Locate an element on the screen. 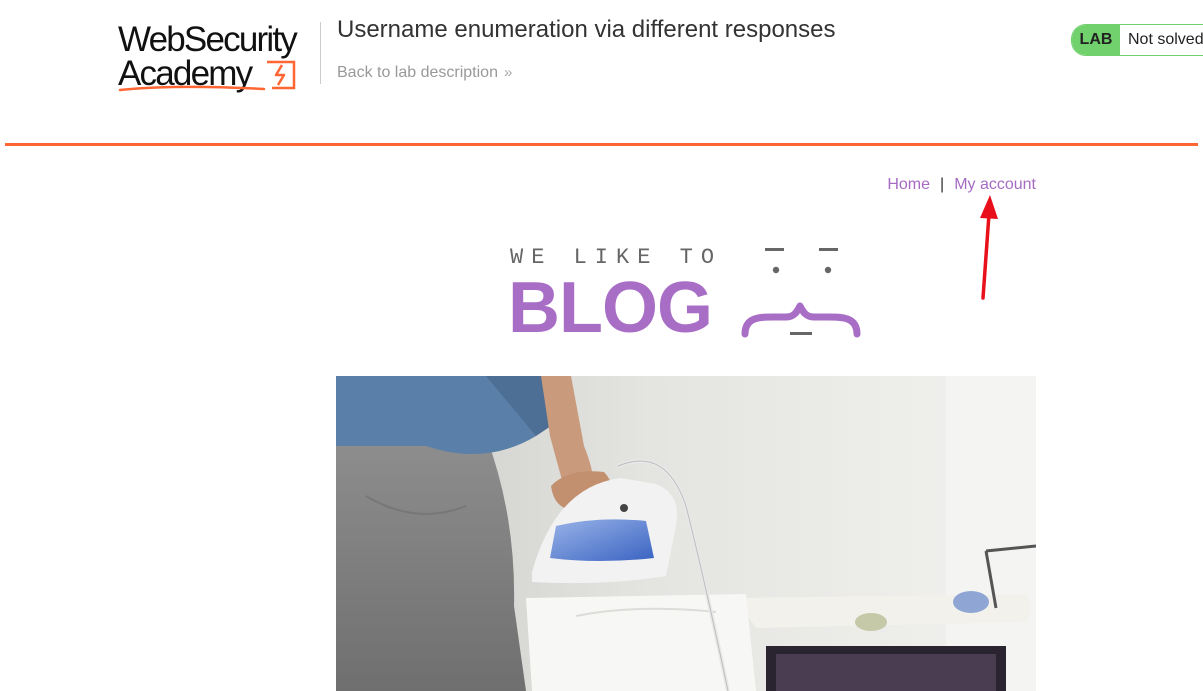 Image resolution: width=1203 pixels, height=691 pixels. back-link-label: Back to lab description is located at coordinates (417, 72).